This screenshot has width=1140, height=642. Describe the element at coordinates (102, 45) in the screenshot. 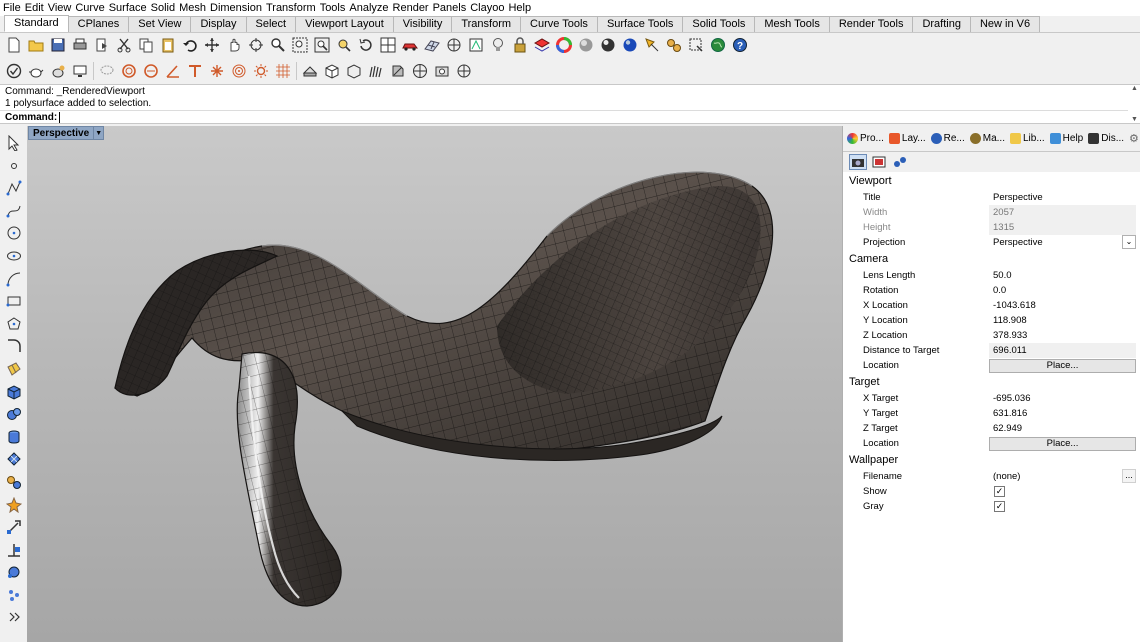

I see `import-icon` at that location.